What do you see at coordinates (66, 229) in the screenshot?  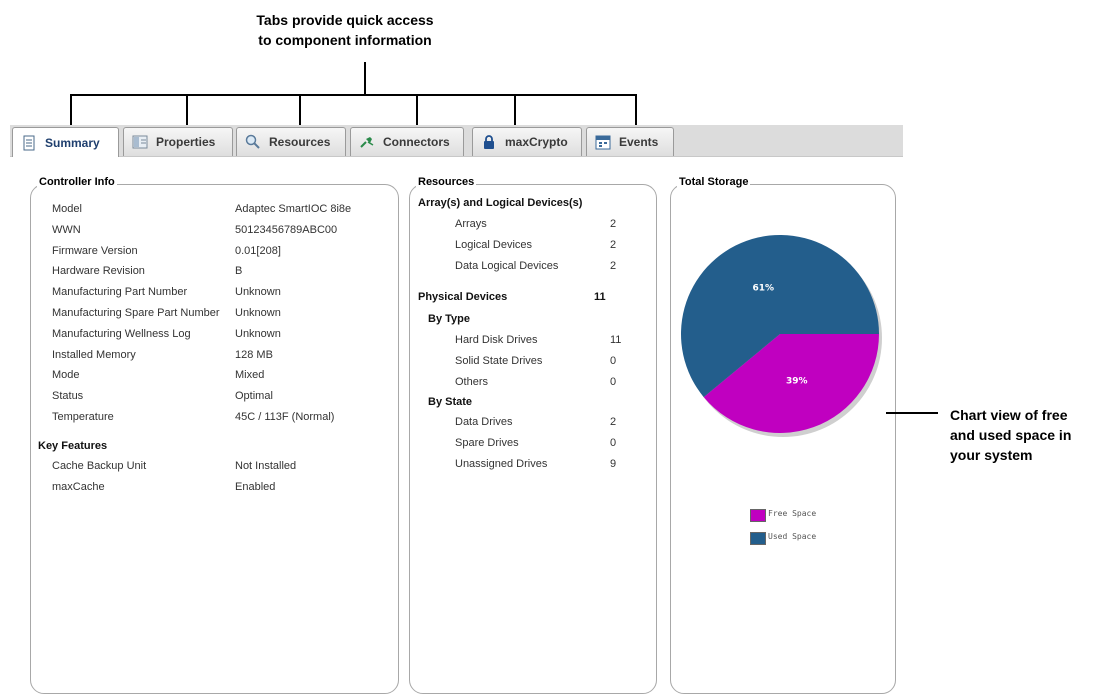 I see `controller-row-label: WWN` at bounding box center [66, 229].